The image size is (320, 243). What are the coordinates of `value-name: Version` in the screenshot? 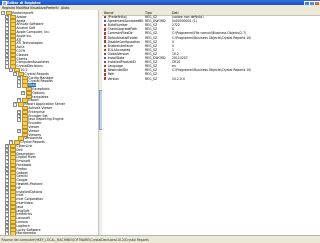 It's located at (113, 78).